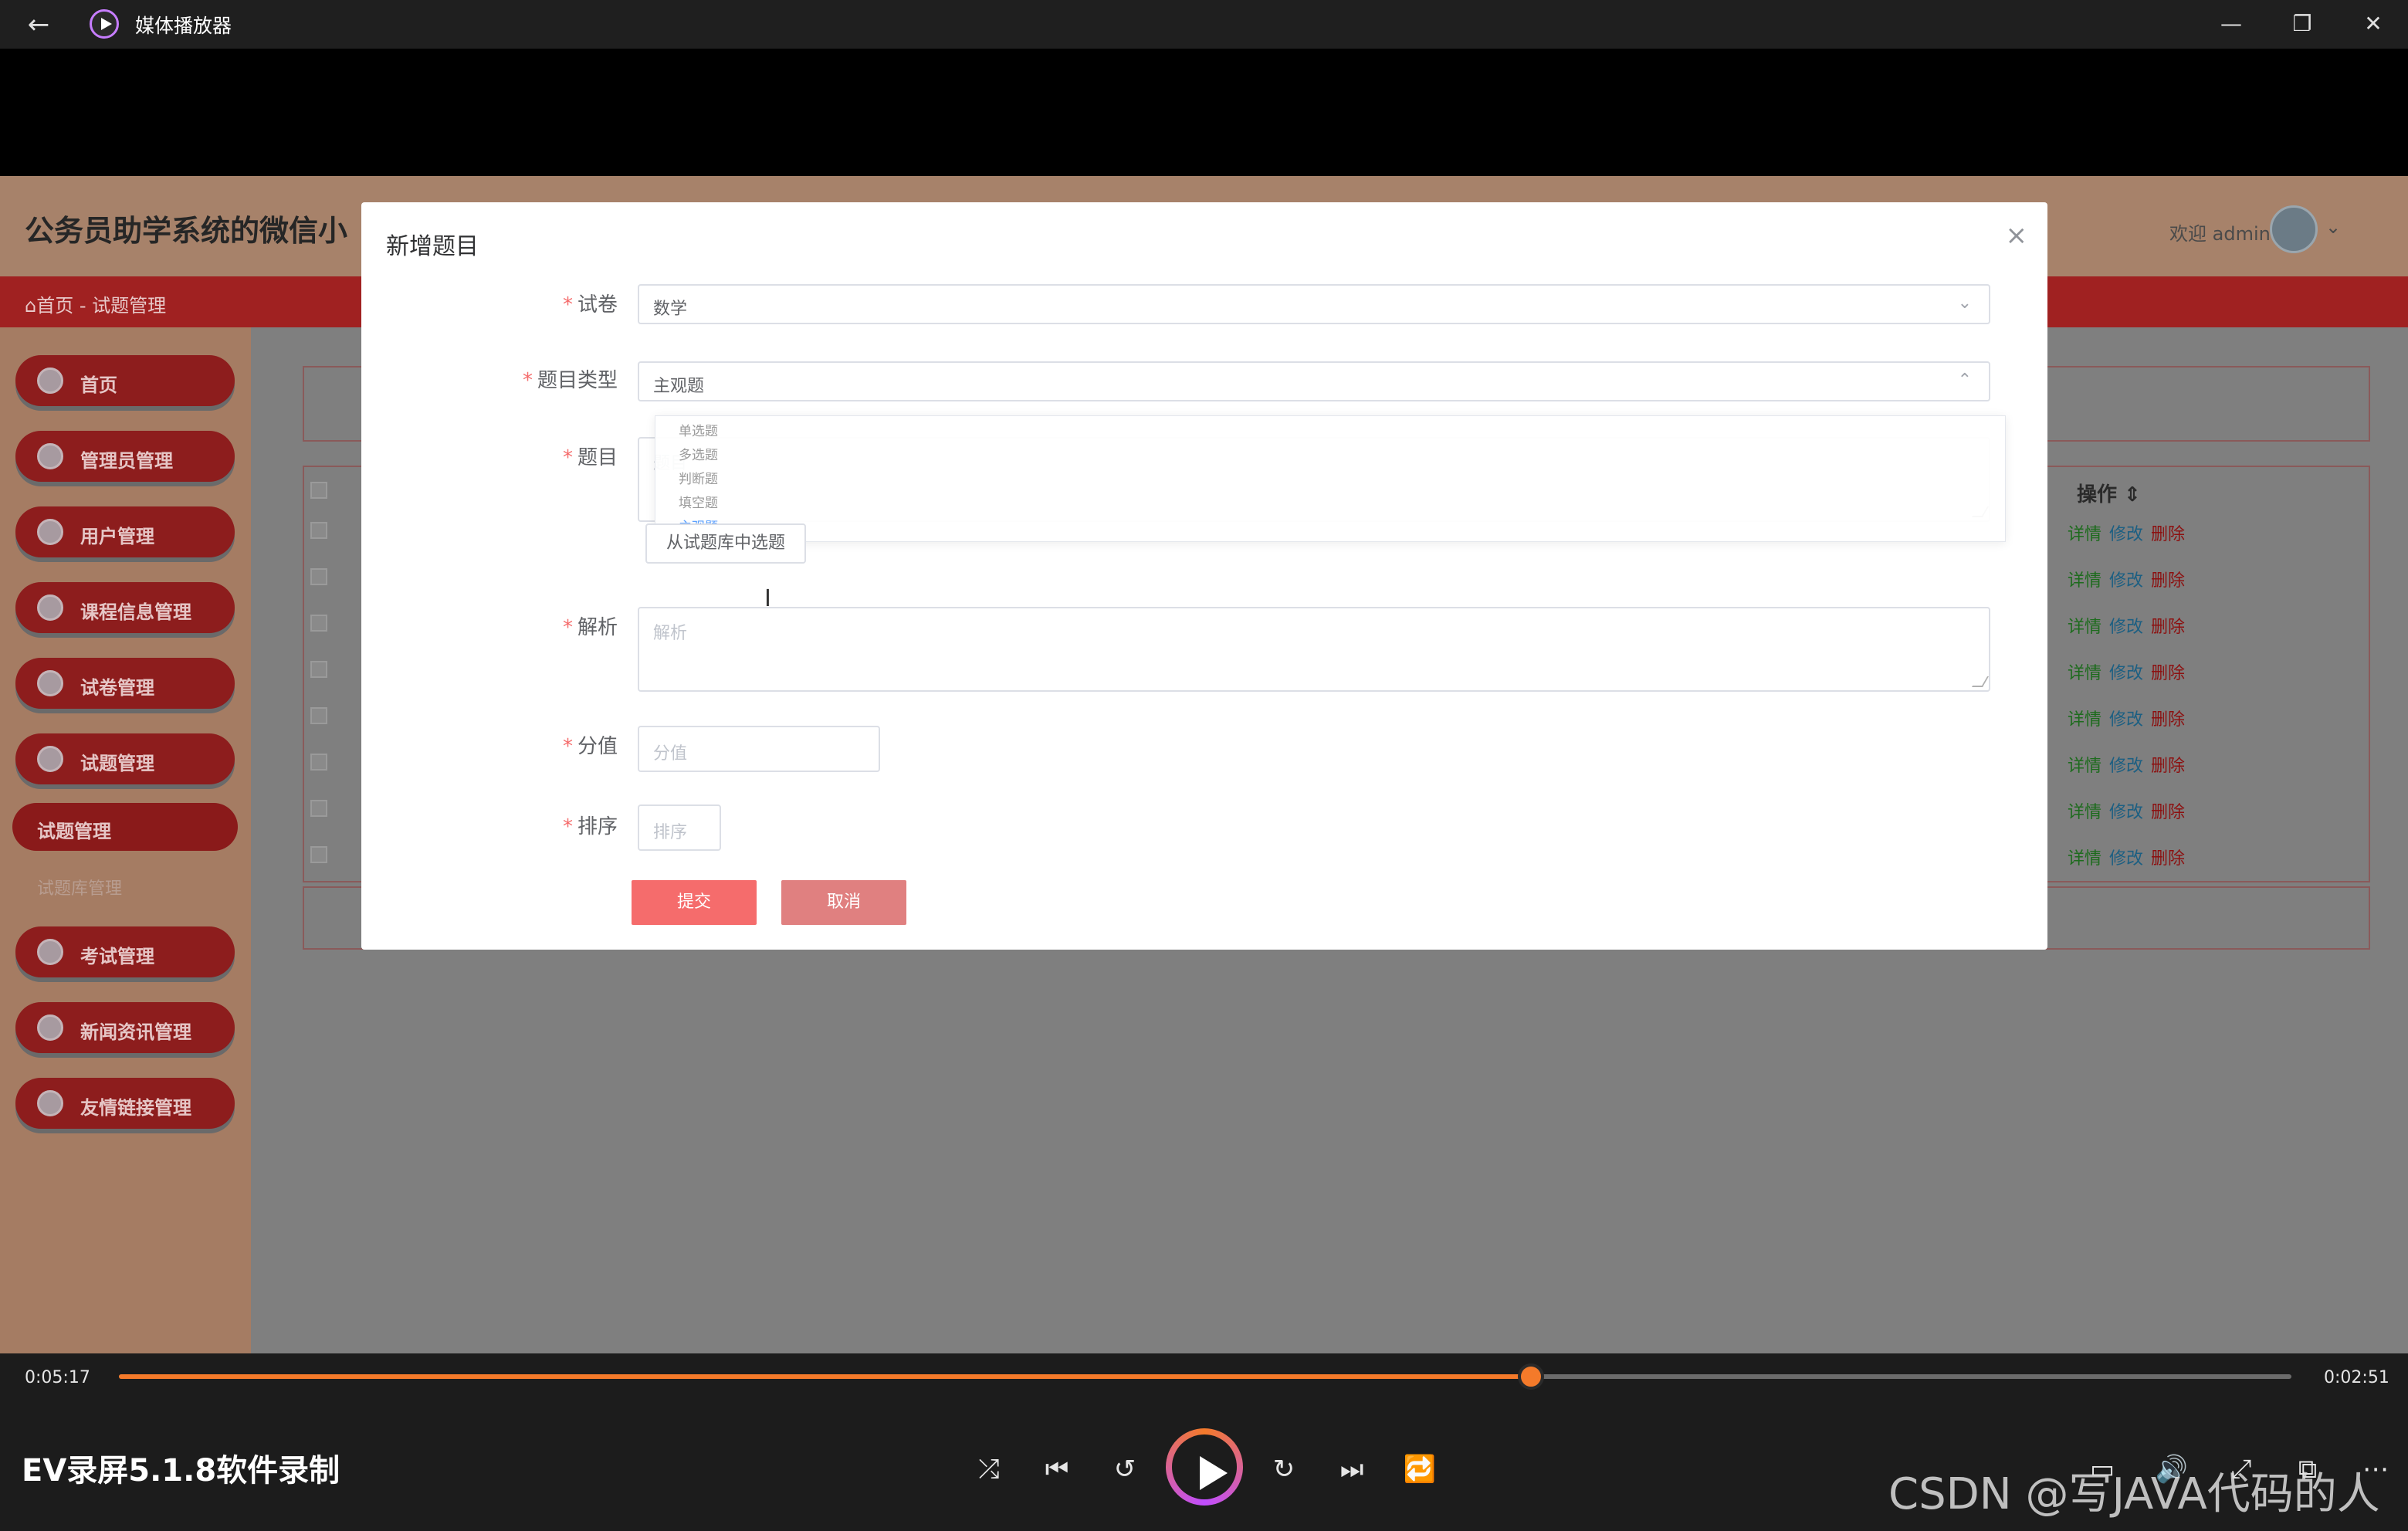 The width and height of the screenshot is (2408, 1531). I want to click on resize-handle-icon, so click(1980, 682).